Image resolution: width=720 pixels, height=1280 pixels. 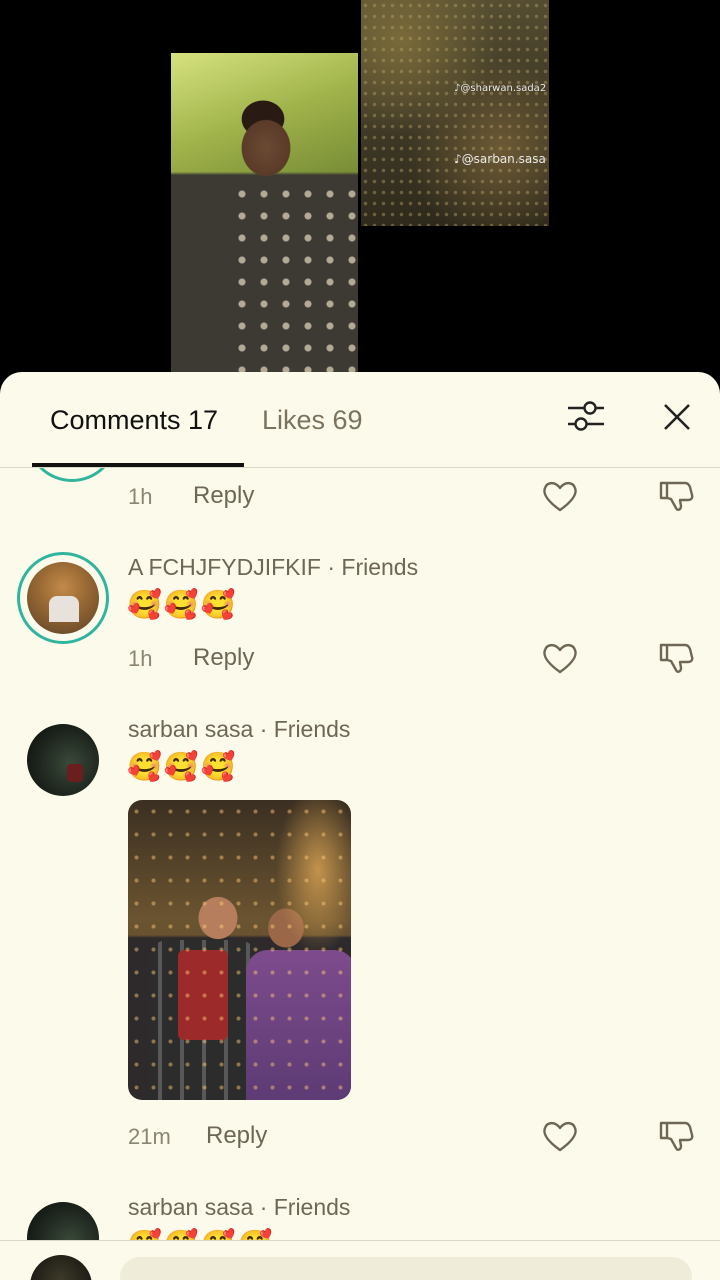 What do you see at coordinates (500, 88) in the screenshot?
I see `watermark-top: ♪@sharwan.sada2` at bounding box center [500, 88].